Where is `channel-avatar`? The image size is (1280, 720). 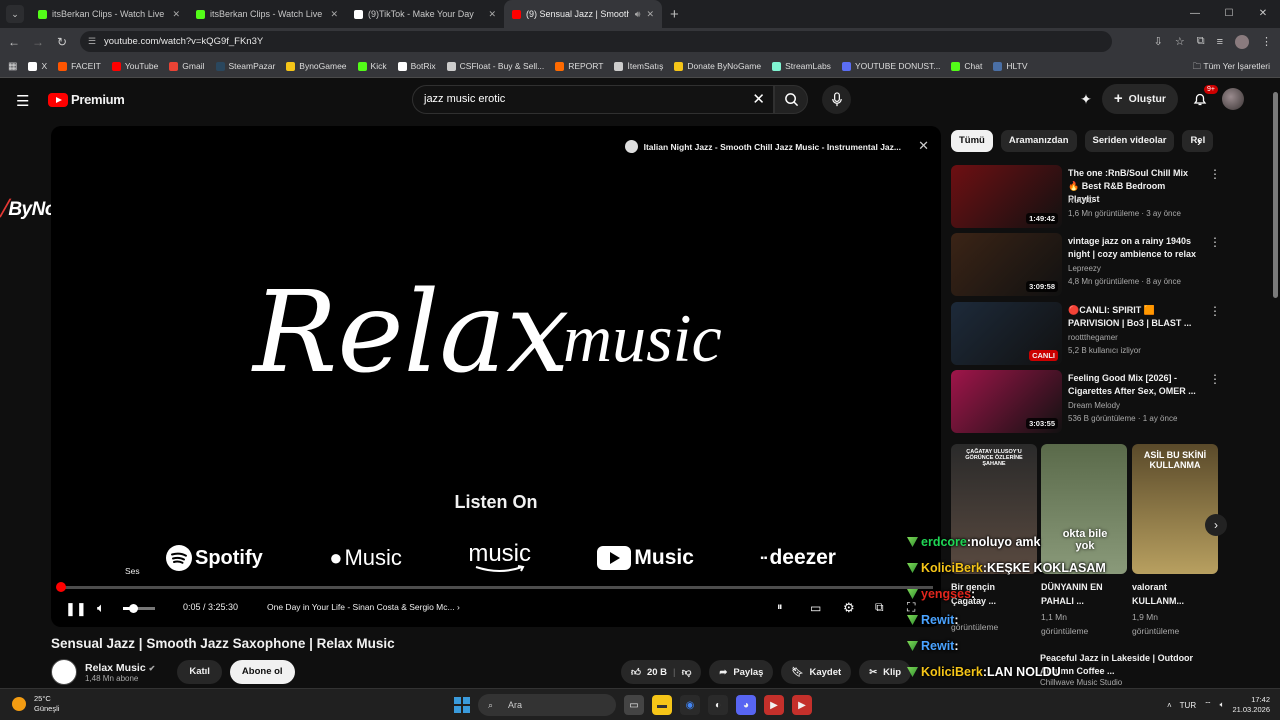 channel-avatar is located at coordinates (64, 672).